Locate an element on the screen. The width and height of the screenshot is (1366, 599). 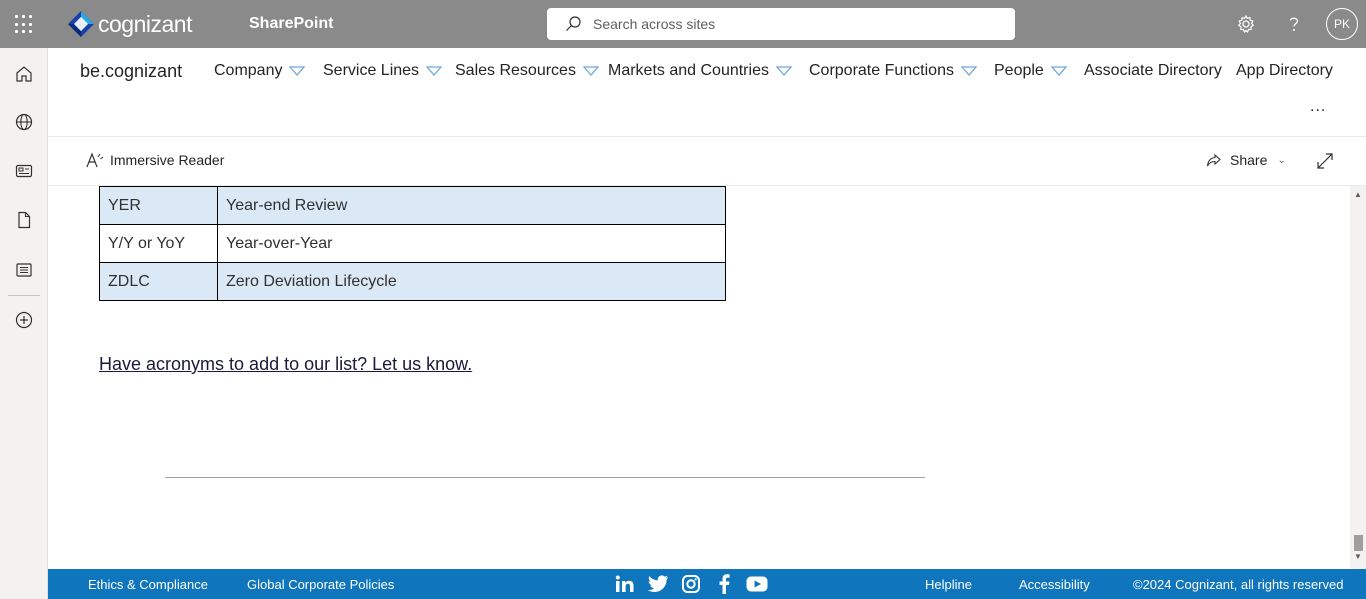
nav-label: Company is located at coordinates (248, 70).